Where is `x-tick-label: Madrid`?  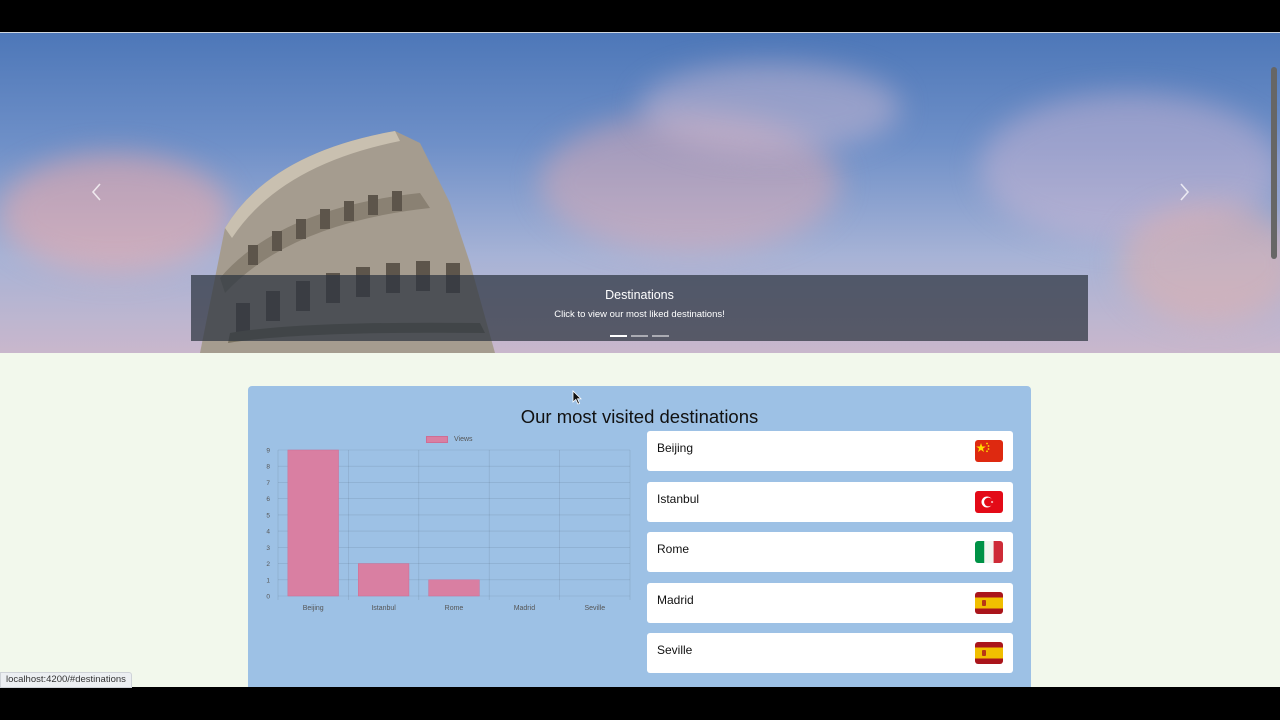 x-tick-label: Madrid is located at coordinates (525, 608).